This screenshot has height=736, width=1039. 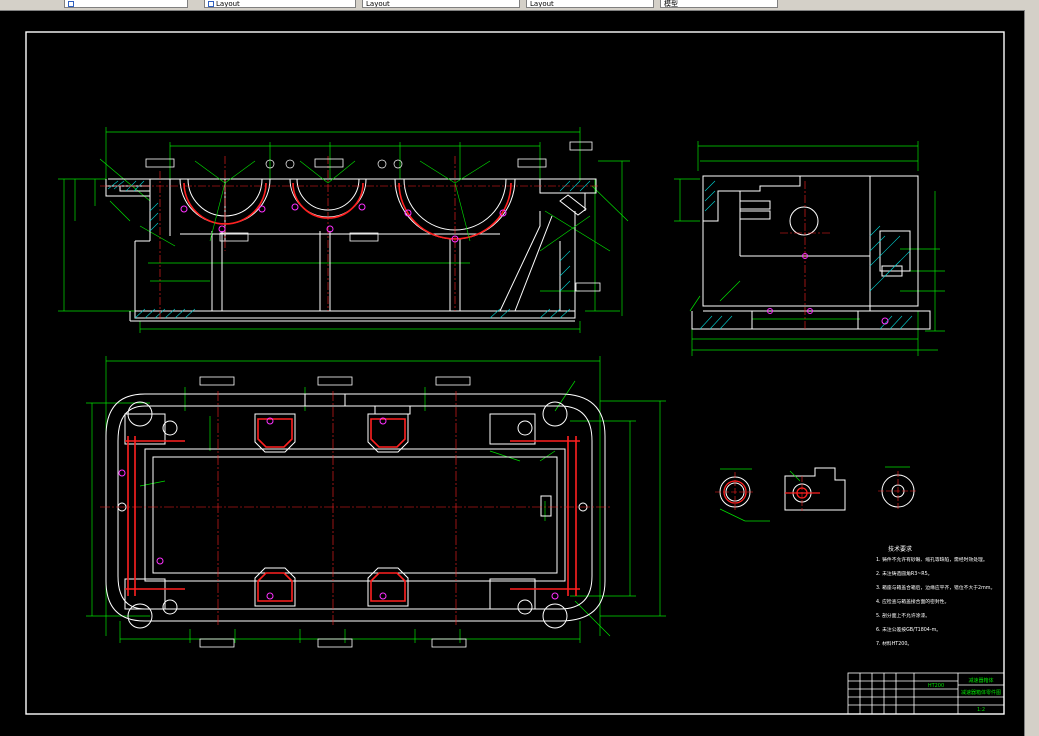 I want to click on tech-note: 4. 应检查与箱盖接合面的密封性。, so click(x=912, y=601).